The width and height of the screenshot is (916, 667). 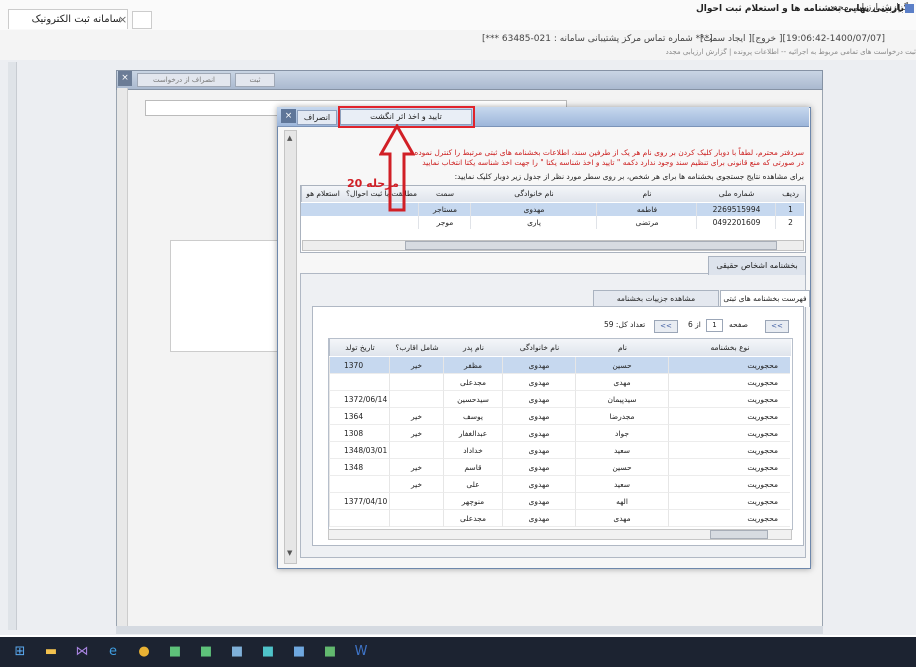 I want to click on page-label: صفحه, so click(x=739, y=324).